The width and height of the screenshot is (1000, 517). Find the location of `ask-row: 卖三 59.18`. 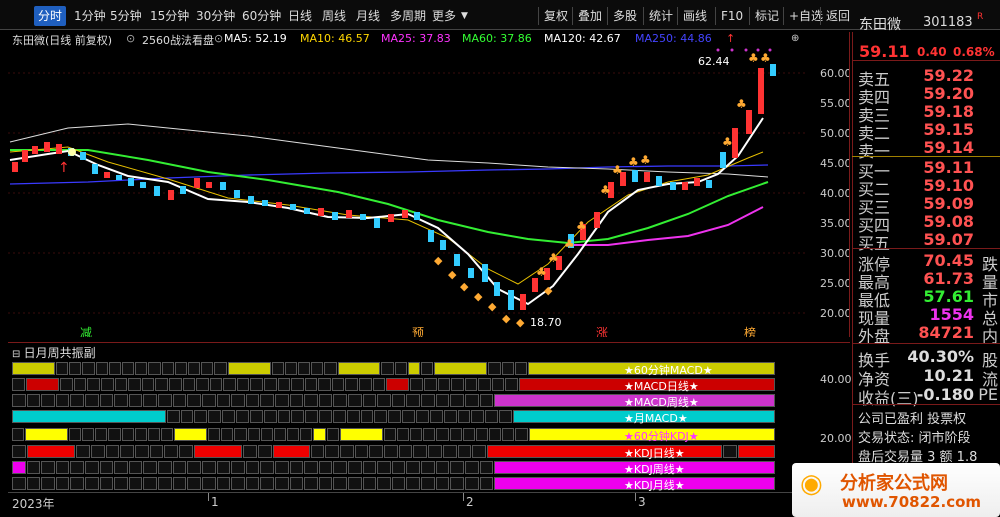

ask-row: 卖三 59.18 is located at coordinates (916, 113).